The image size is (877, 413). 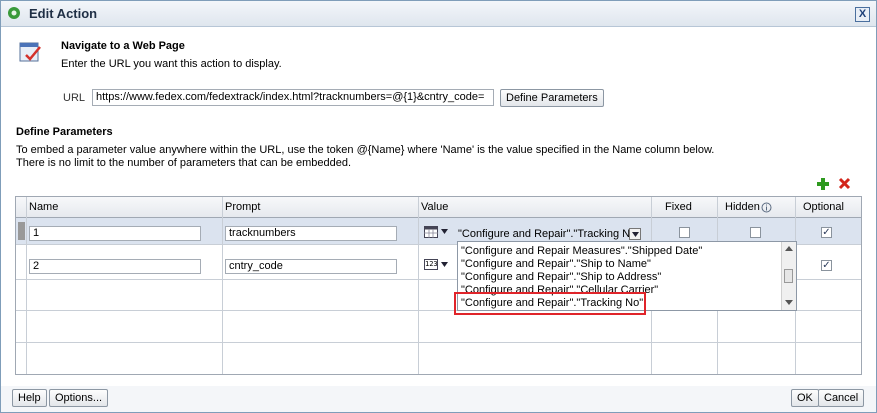 What do you see at coordinates (444, 231) in the screenshot?
I see `value-type-dropdown-arrow` at bounding box center [444, 231].